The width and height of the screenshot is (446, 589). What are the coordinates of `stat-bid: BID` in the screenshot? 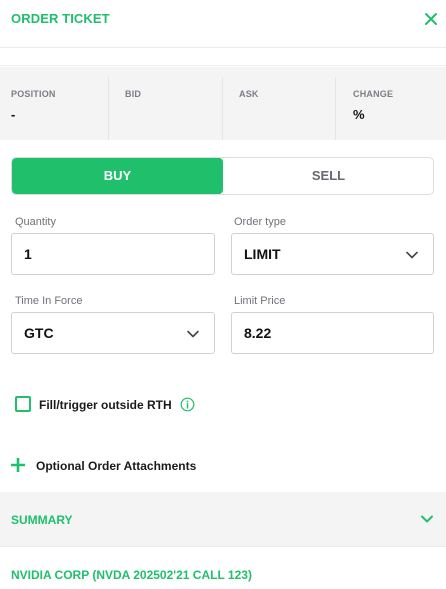 It's located at (165, 103).